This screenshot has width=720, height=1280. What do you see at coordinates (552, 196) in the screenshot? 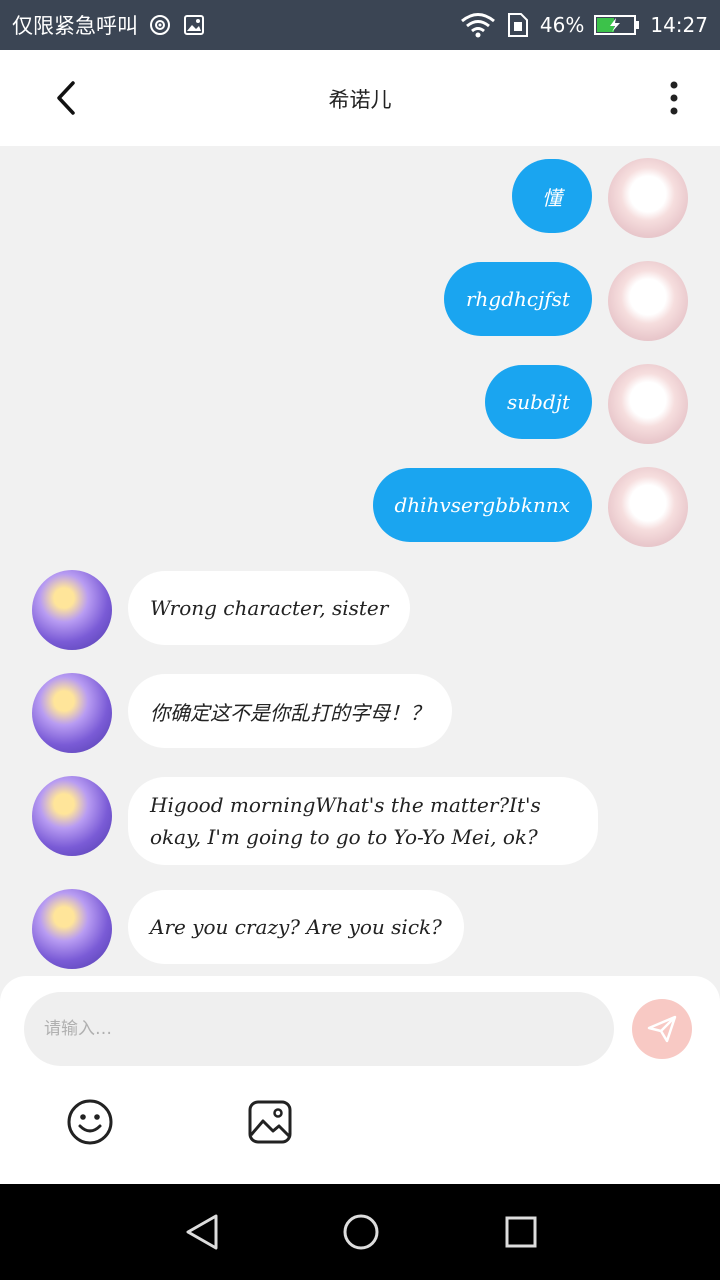
I see `message-bubble: 懂` at bounding box center [552, 196].